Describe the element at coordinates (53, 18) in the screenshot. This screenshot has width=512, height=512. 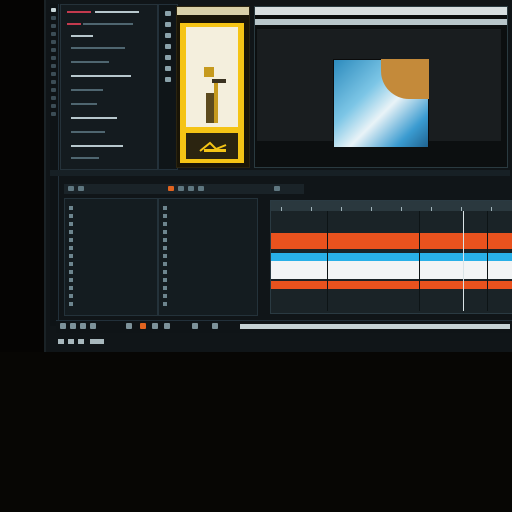
I see `track-select-tool-icon` at that location.